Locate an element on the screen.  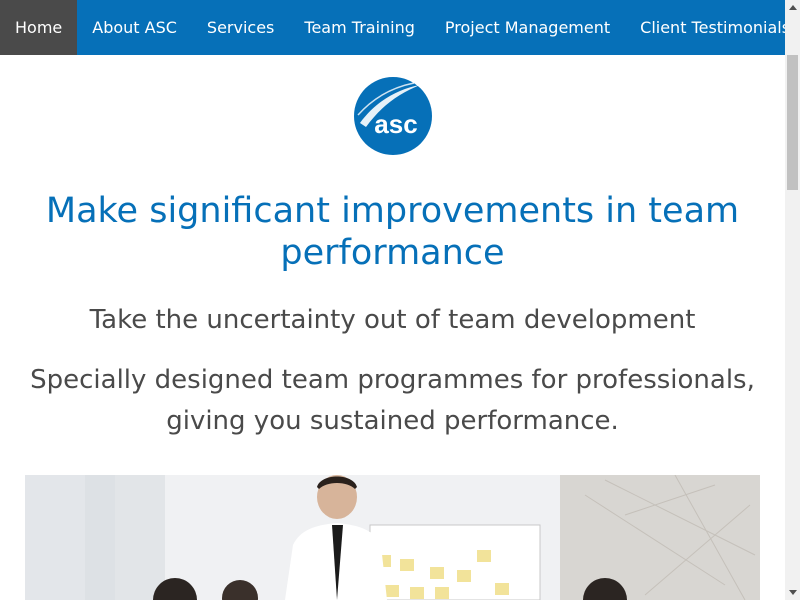
asc-logo: asc is located at coordinates (393, 116).